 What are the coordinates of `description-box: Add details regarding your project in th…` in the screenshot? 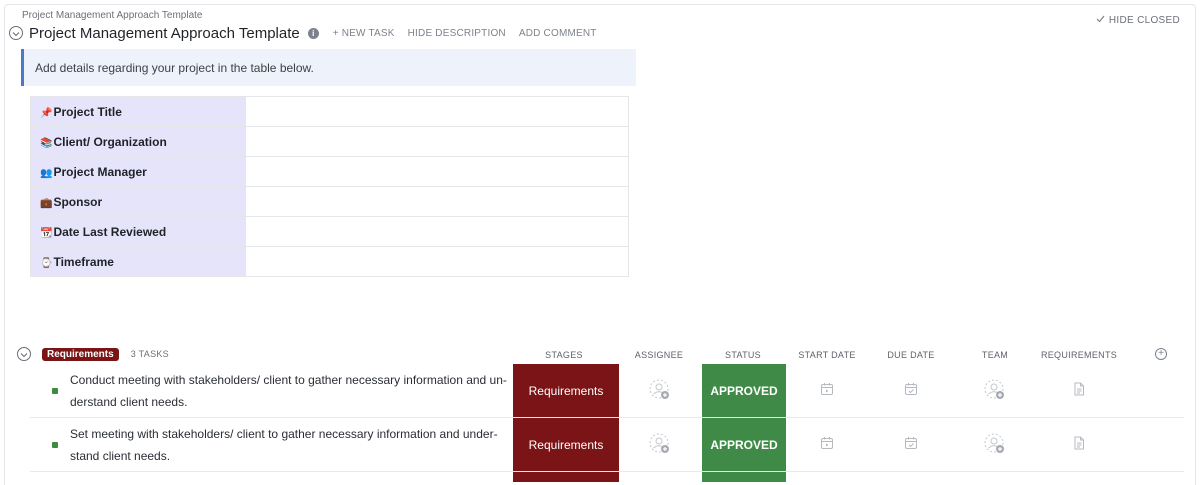 It's located at (328, 67).